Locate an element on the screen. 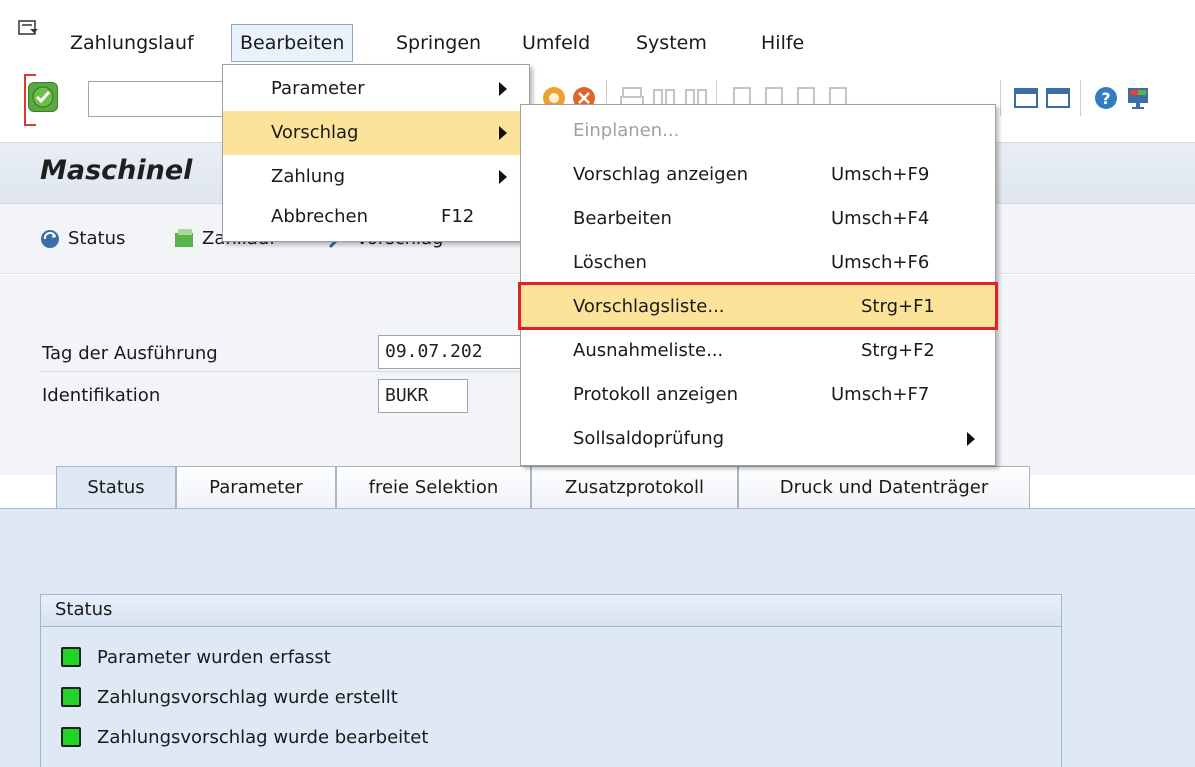 The width and height of the screenshot is (1195, 767). status-row: Zahlungsvorschlag wurde erstellt is located at coordinates (229, 698).